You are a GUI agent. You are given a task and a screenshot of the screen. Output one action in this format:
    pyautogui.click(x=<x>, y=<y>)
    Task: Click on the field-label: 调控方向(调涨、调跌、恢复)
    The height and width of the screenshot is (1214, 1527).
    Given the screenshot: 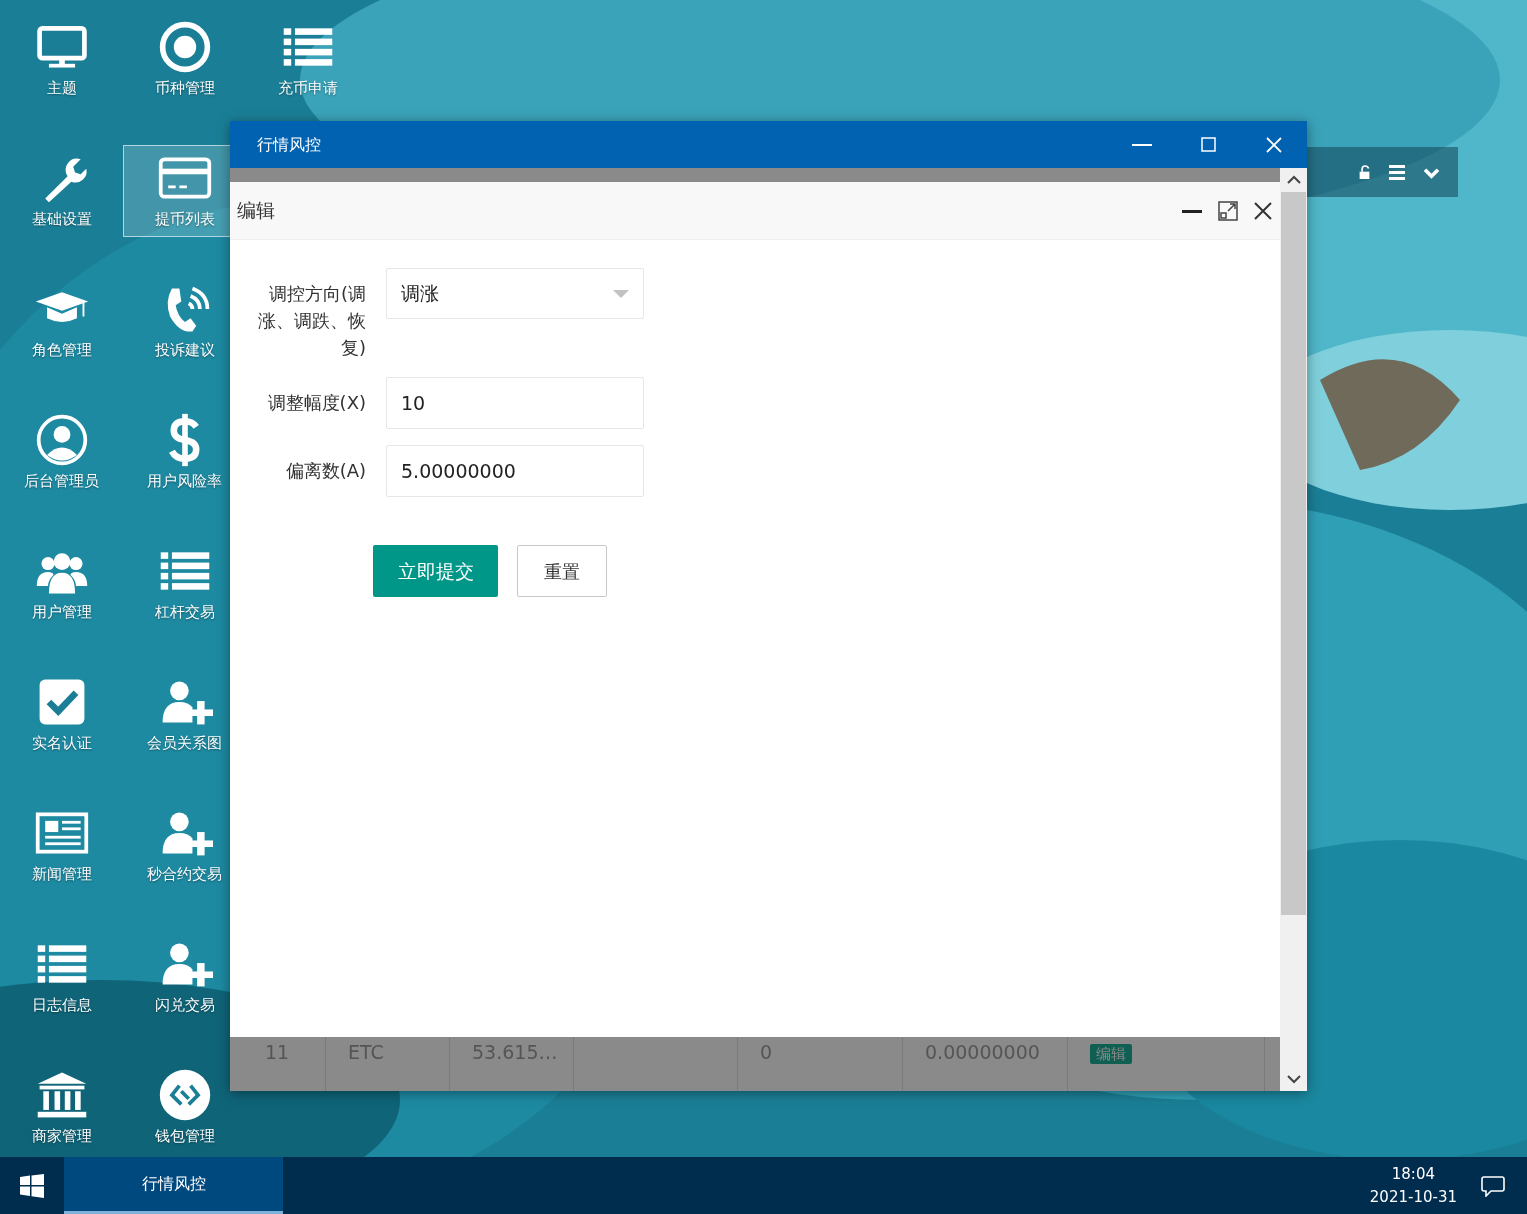 What is the action you would take?
    pyautogui.click(x=312, y=321)
    